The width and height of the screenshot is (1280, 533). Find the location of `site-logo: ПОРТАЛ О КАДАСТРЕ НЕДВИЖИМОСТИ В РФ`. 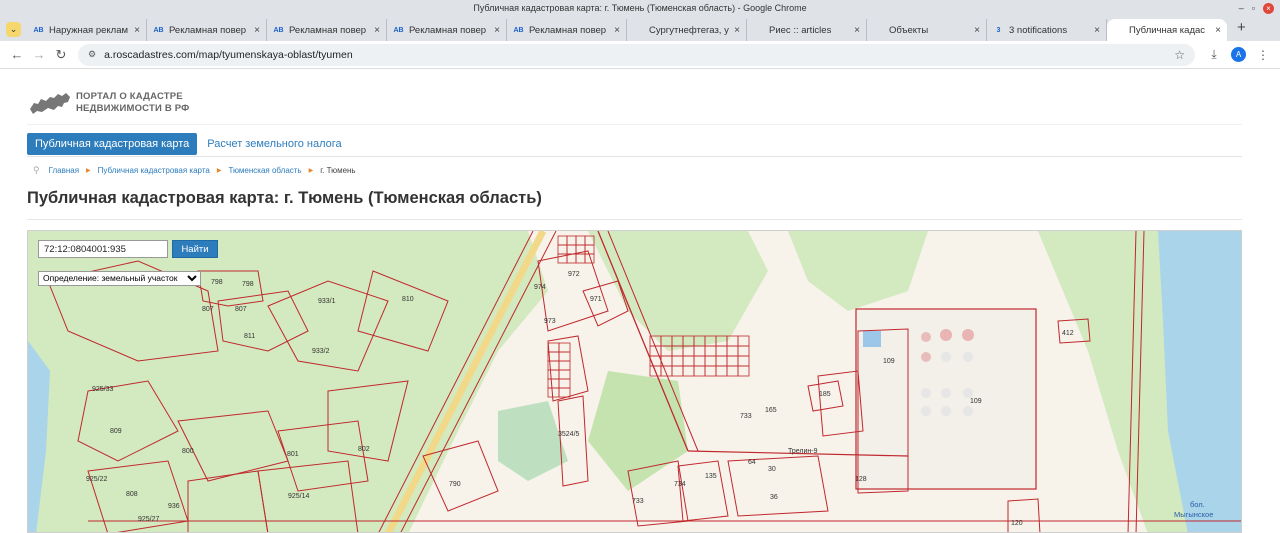

site-logo: ПОРТАЛ О КАДАСТРЕ НЕДВИЖИМОСТИ В РФ is located at coordinates (109, 103).